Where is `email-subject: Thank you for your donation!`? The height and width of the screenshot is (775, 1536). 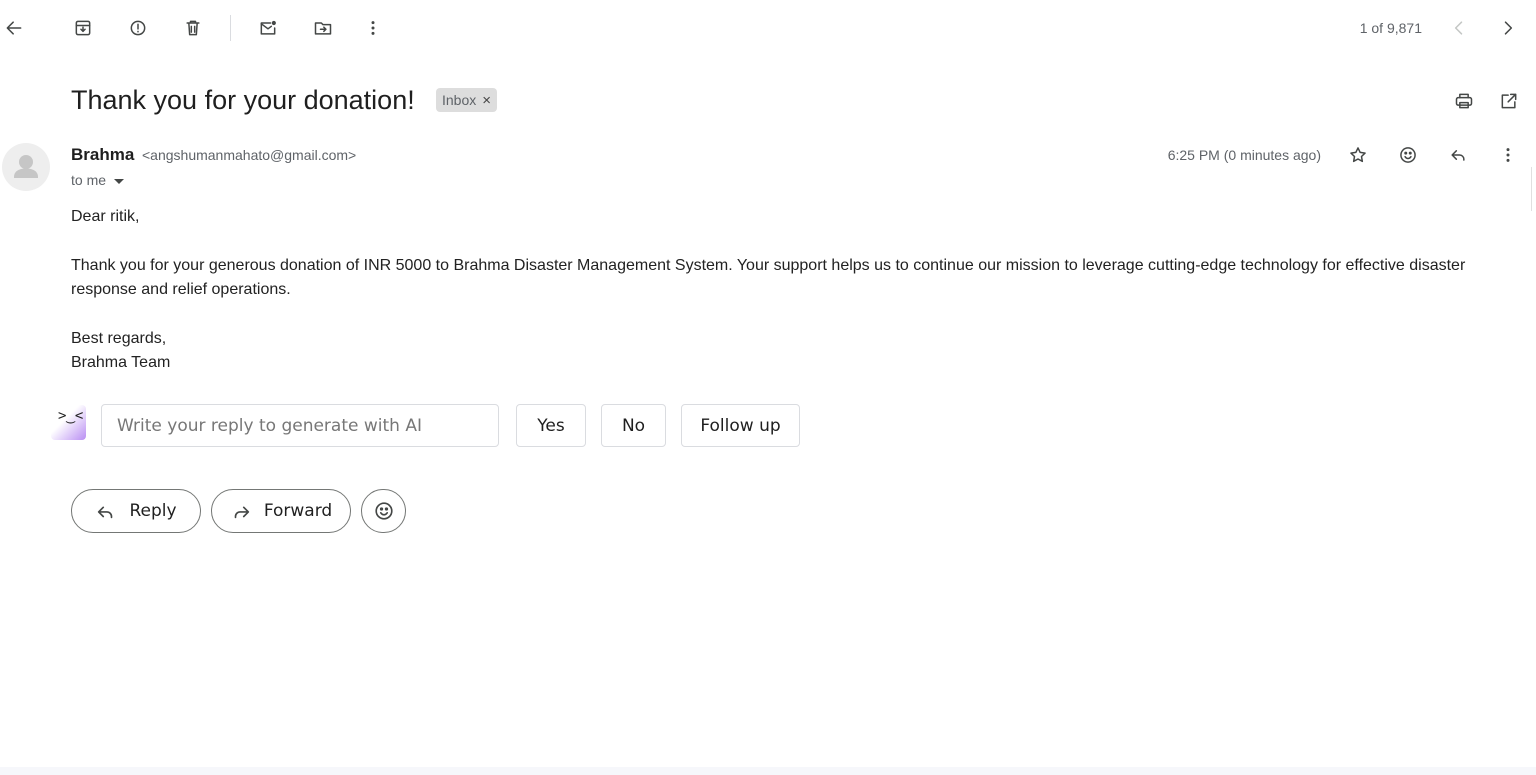
email-subject: Thank you for your donation! is located at coordinates (243, 100).